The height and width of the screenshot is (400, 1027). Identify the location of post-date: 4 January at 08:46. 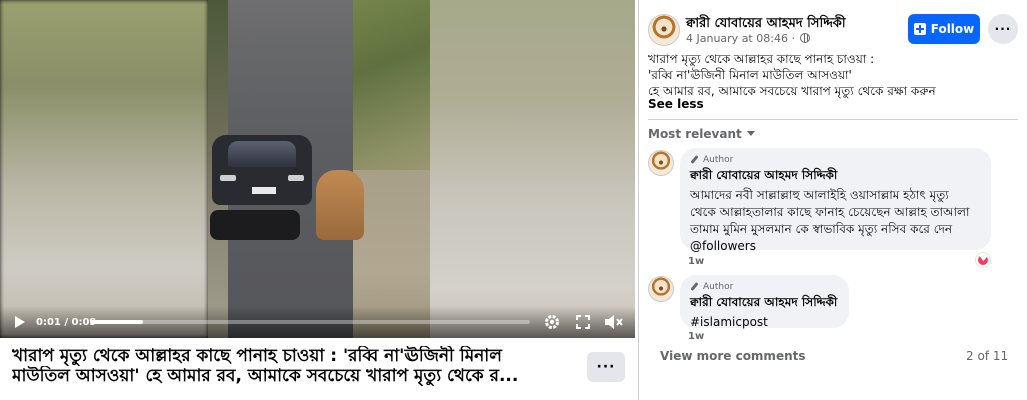
(737, 38).